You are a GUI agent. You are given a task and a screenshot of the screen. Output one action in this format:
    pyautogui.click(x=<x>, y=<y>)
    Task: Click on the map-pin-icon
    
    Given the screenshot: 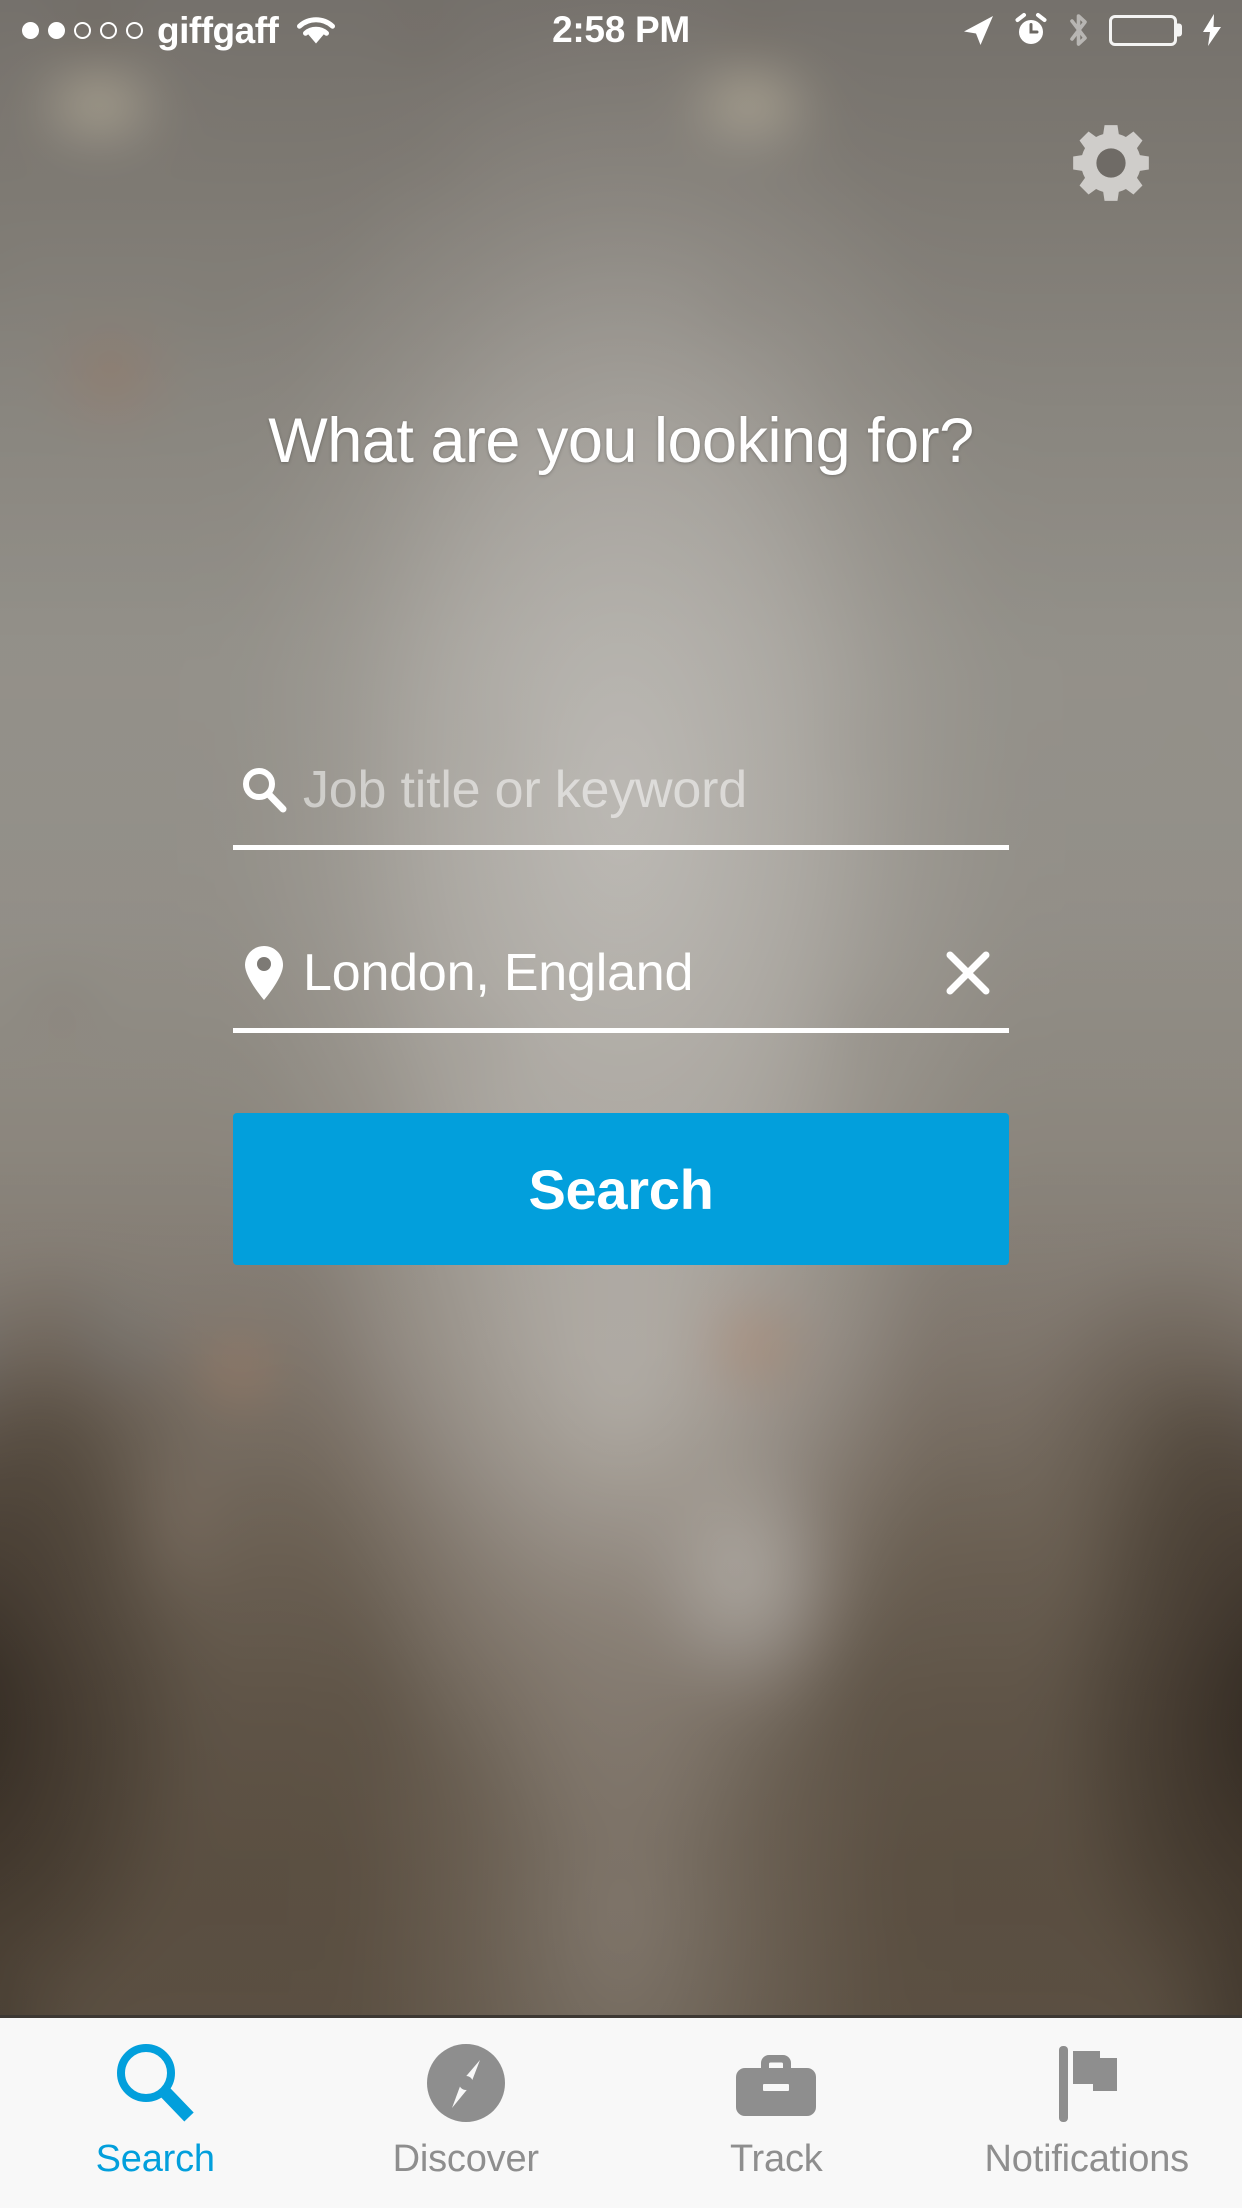 What is the action you would take?
    pyautogui.click(x=264, y=973)
    